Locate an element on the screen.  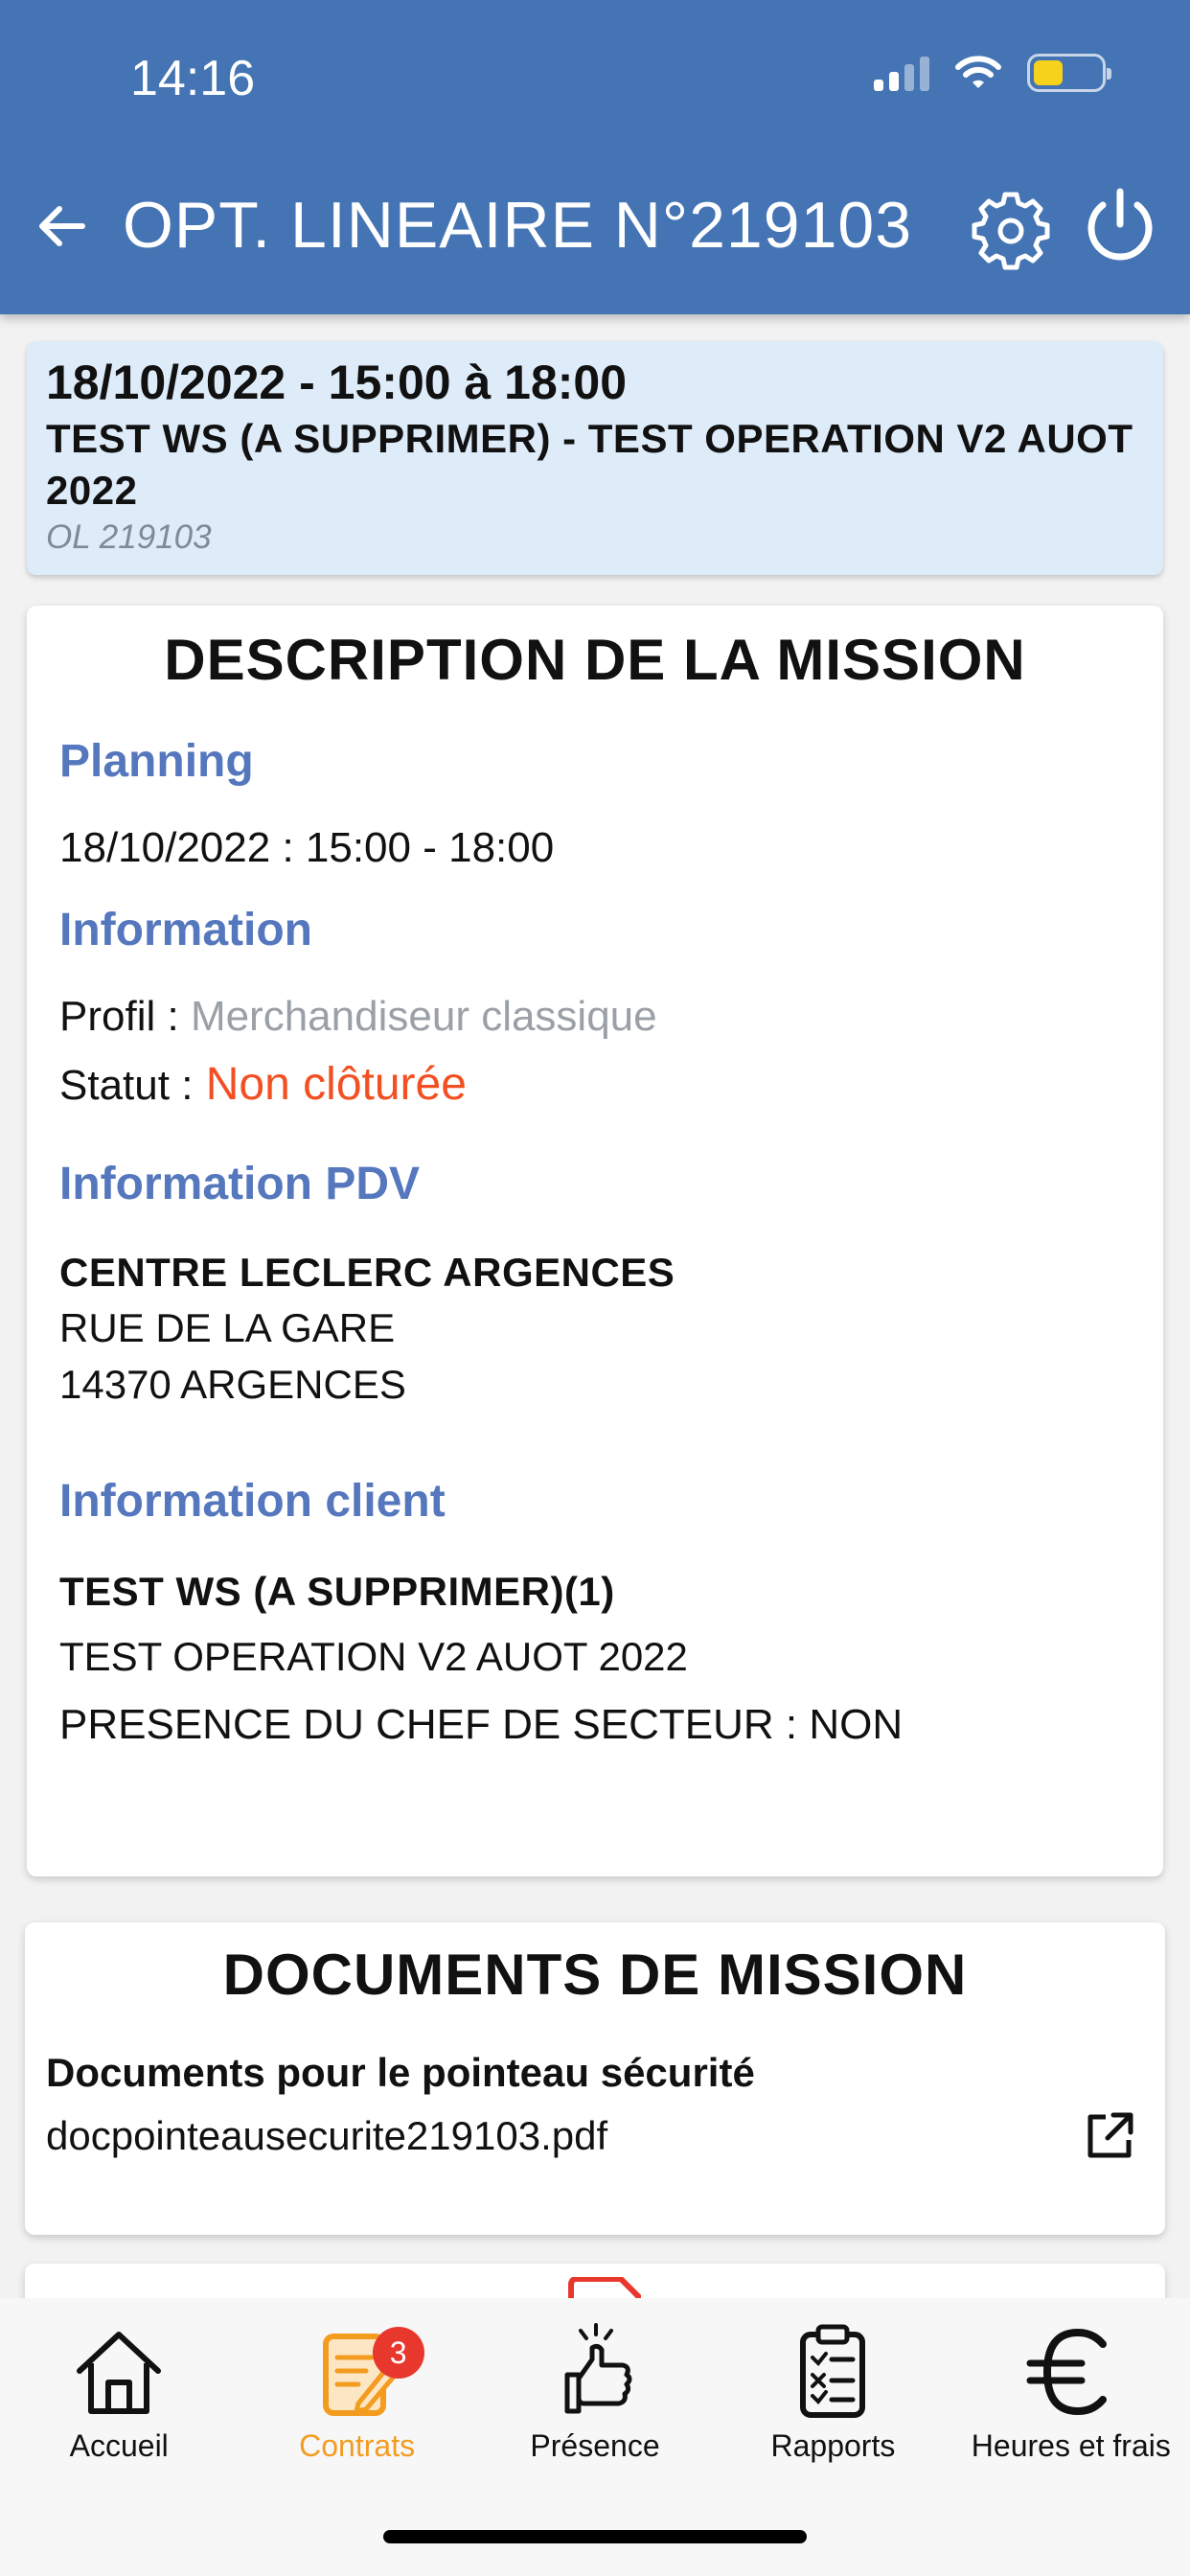
pdv-city: 14370 ARGENCES is located at coordinates (233, 1384).